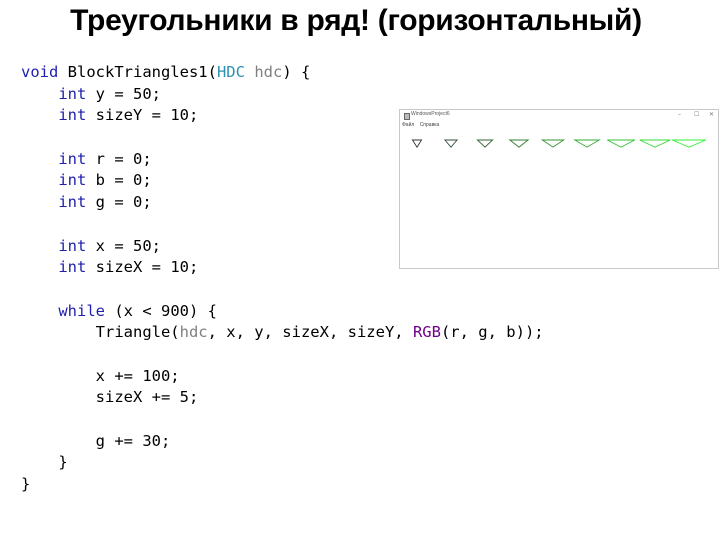 Image resolution: width=720 pixels, height=540 pixels. Describe the element at coordinates (697, 114) in the screenshot. I see `maximize-icon: ☐` at that location.